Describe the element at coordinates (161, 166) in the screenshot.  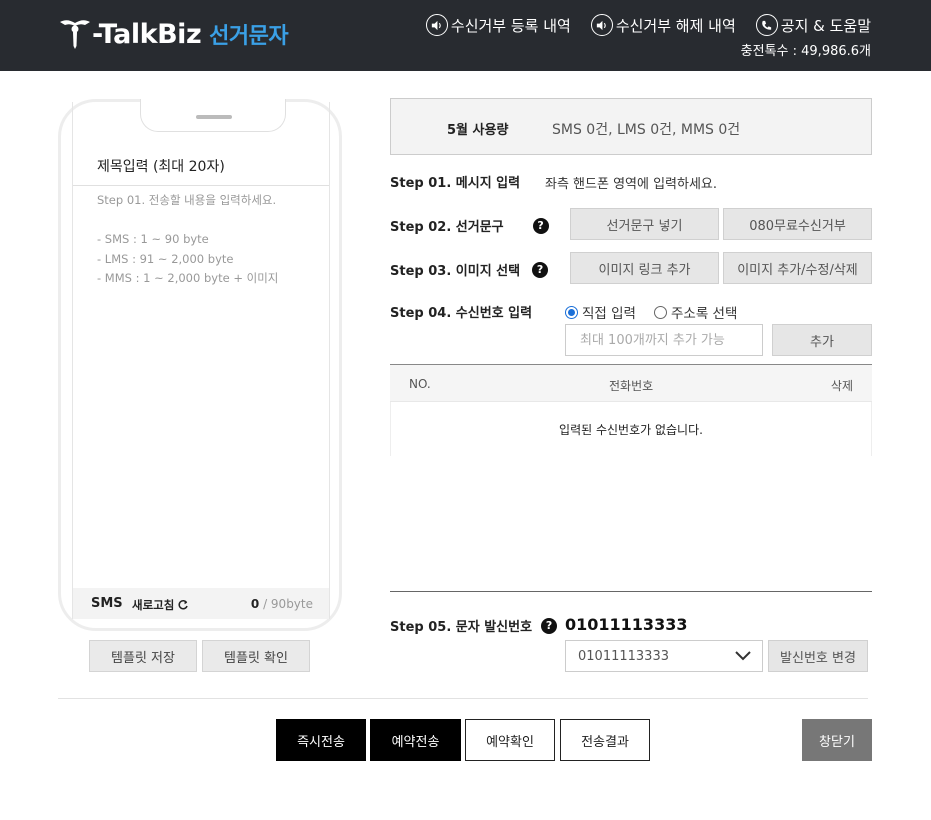
I see `subject-input: 제목입력 (최대 20자)` at that location.